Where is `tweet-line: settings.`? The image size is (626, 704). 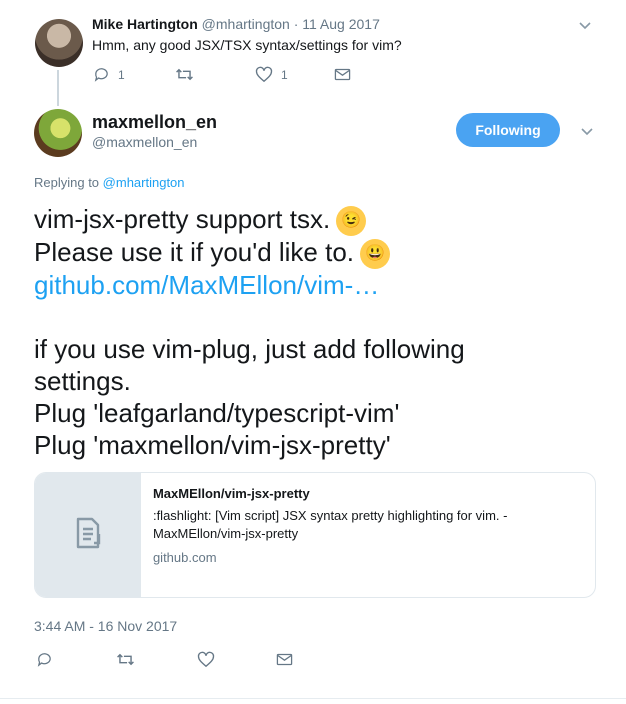 tweet-line: settings. is located at coordinates (82, 381).